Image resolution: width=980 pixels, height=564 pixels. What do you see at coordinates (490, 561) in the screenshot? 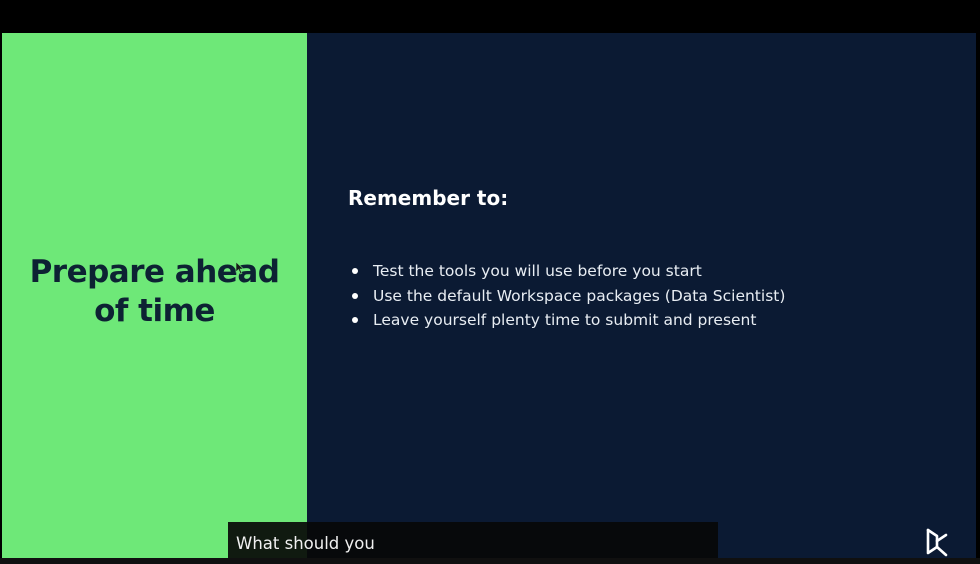
I see `player-bottom-edge` at bounding box center [490, 561].